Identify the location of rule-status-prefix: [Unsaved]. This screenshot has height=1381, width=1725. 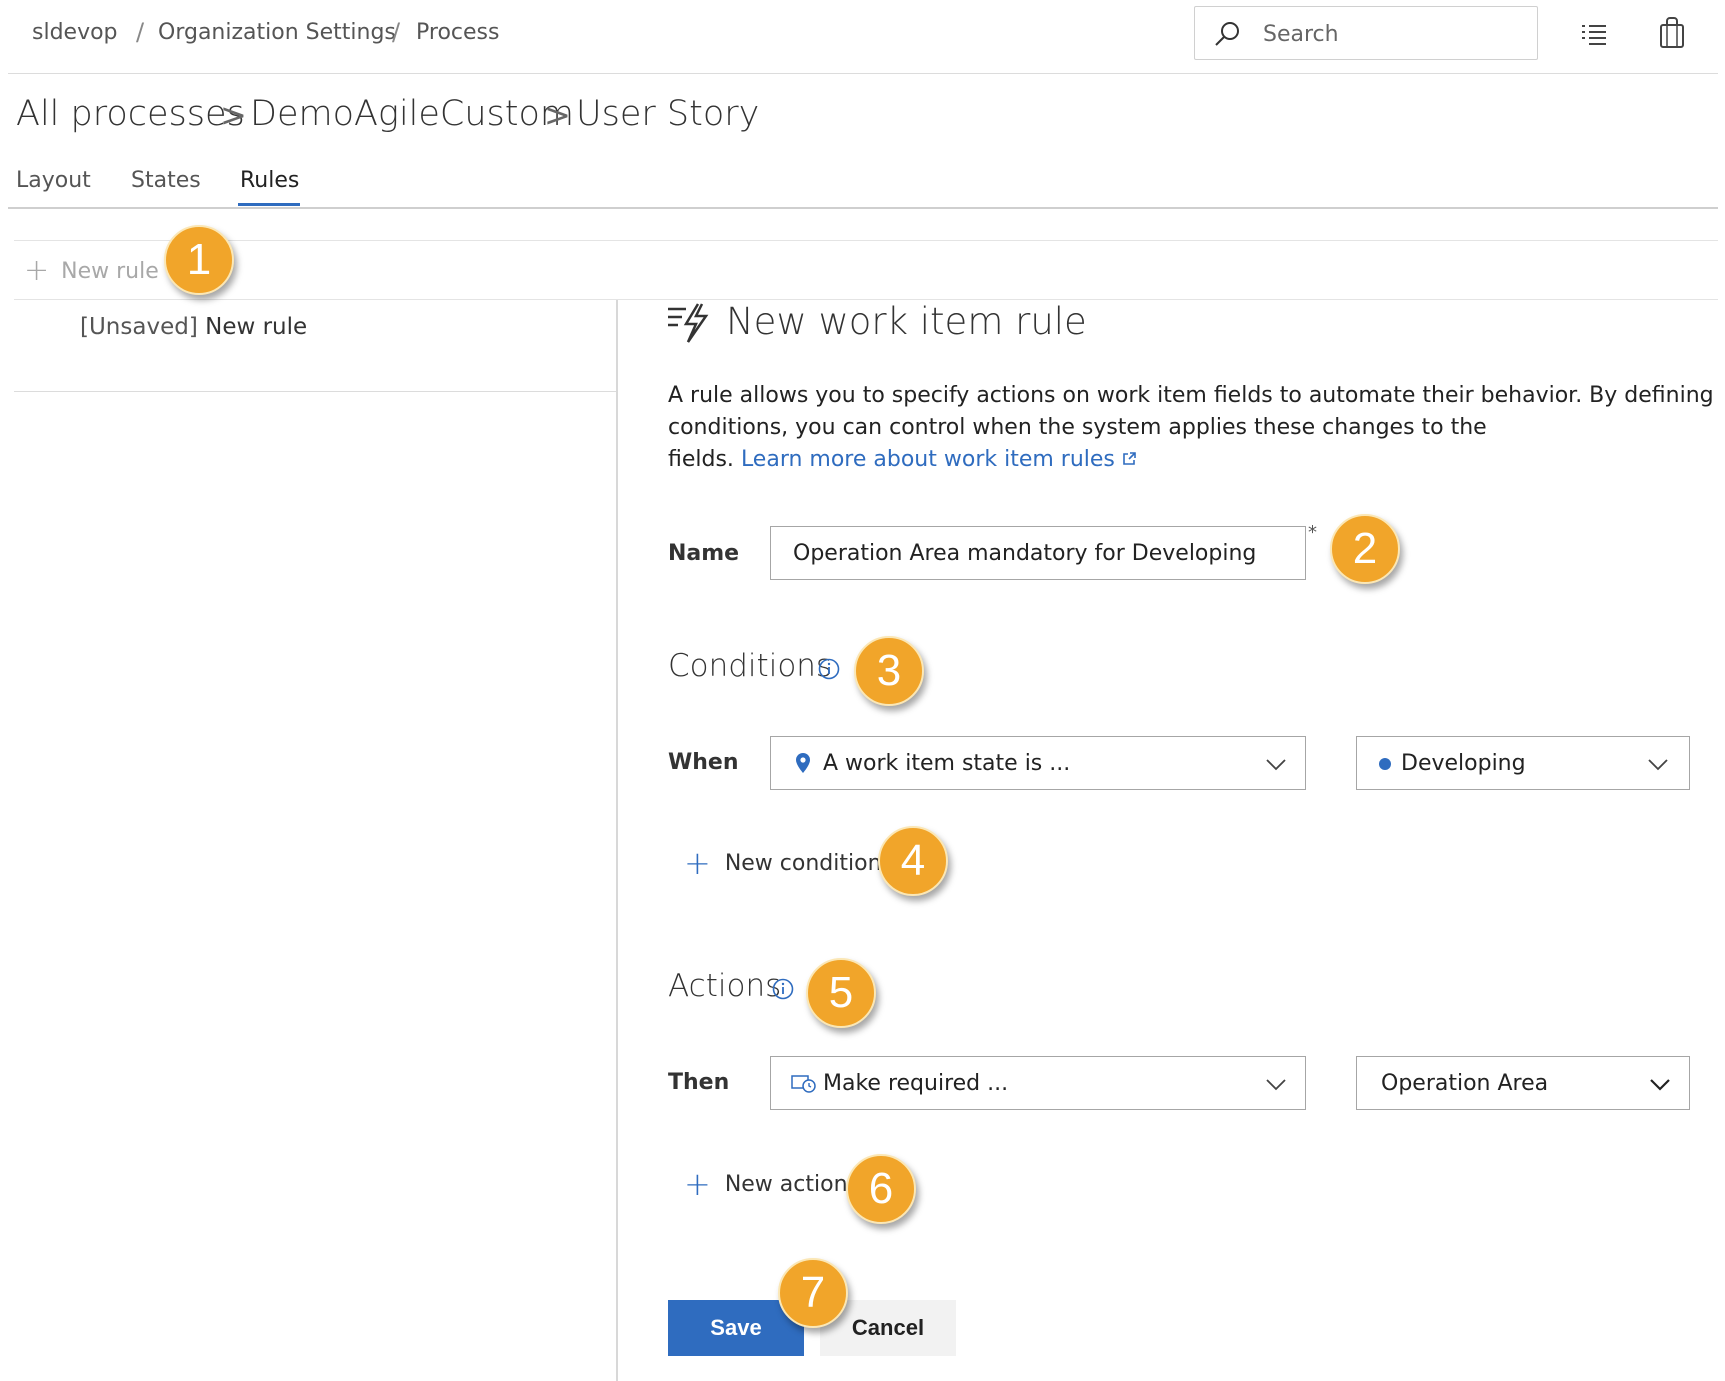
(139, 327).